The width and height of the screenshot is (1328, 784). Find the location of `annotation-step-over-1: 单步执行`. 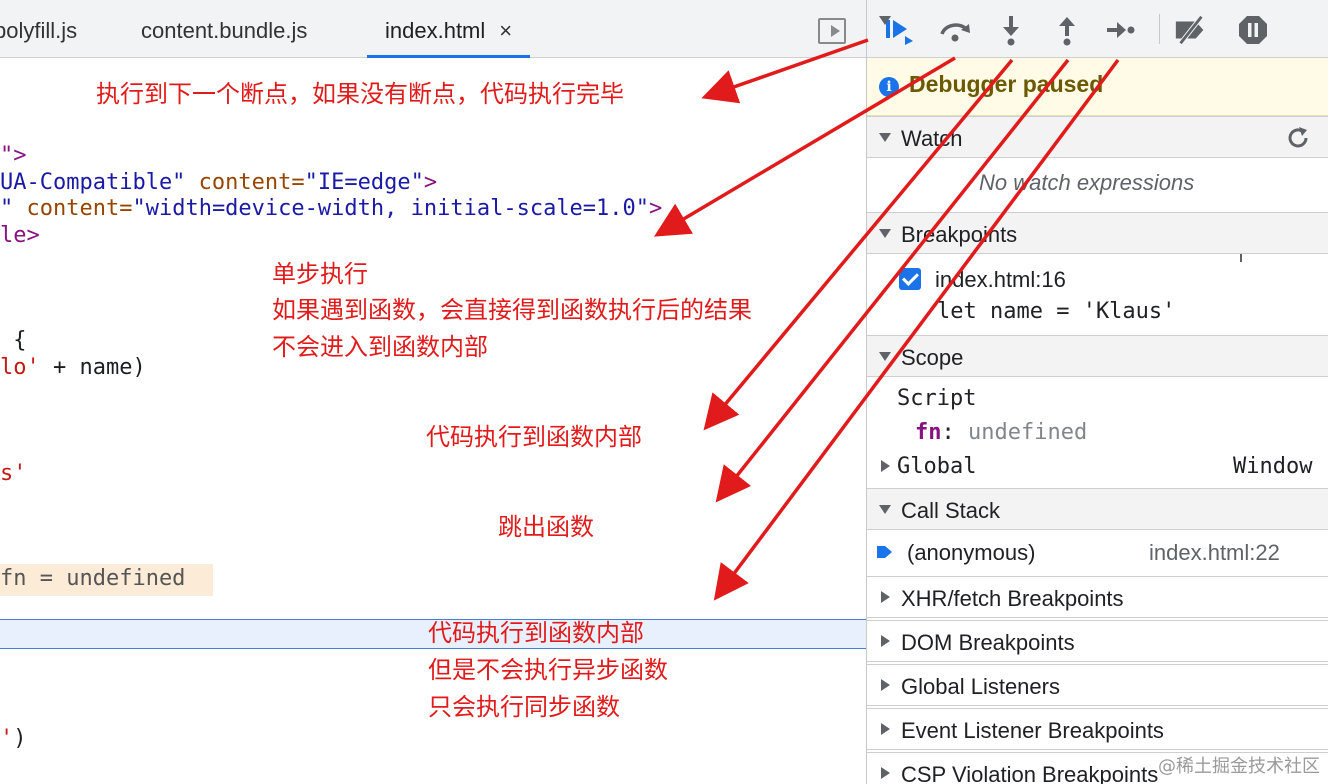

annotation-step-over-1: 单步执行 is located at coordinates (320, 274).